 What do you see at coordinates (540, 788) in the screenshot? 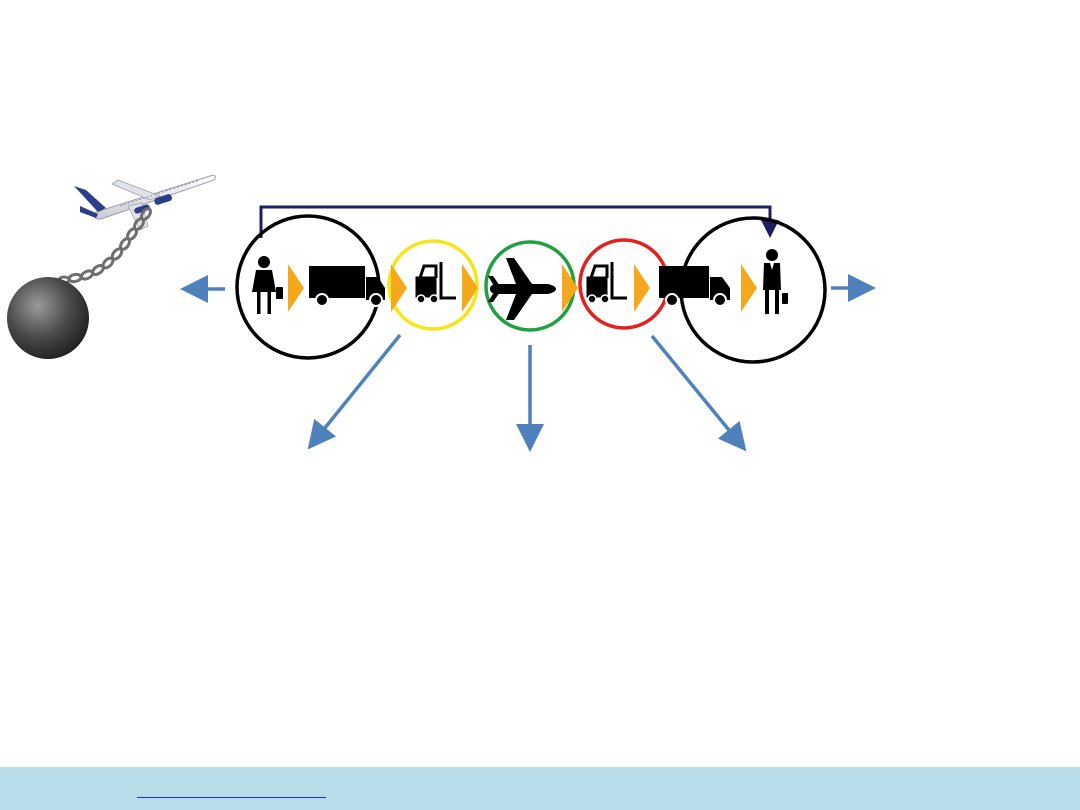
I see `footer-bar` at bounding box center [540, 788].